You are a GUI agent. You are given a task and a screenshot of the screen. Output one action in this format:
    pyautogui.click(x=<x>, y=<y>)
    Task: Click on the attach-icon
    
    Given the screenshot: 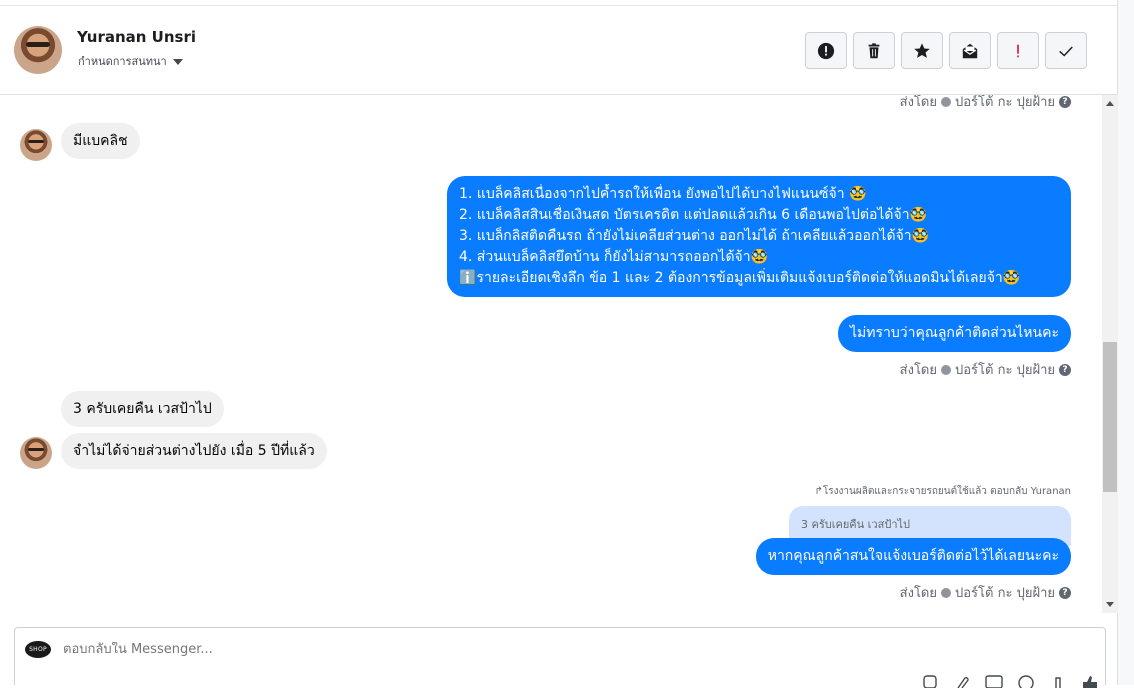 What is the action you would take?
    pyautogui.click(x=962, y=681)
    